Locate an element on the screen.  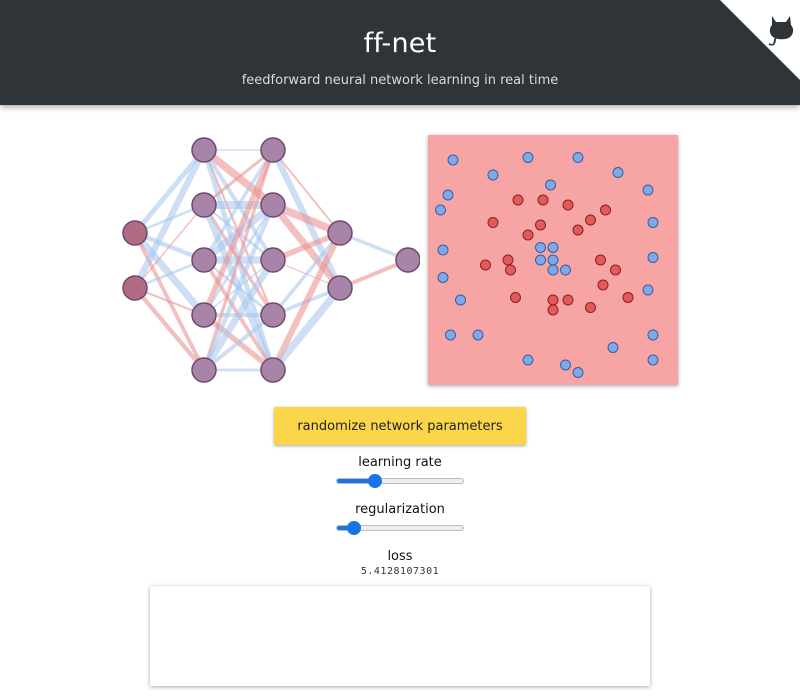
decision-boundary-plot is located at coordinates (553, 260).